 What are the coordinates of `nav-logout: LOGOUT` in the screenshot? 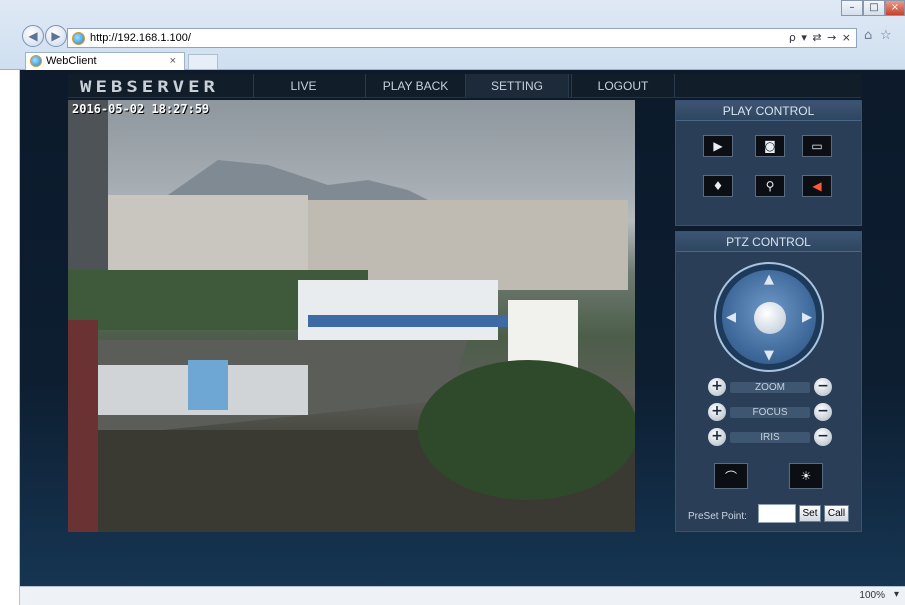 It's located at (623, 86).